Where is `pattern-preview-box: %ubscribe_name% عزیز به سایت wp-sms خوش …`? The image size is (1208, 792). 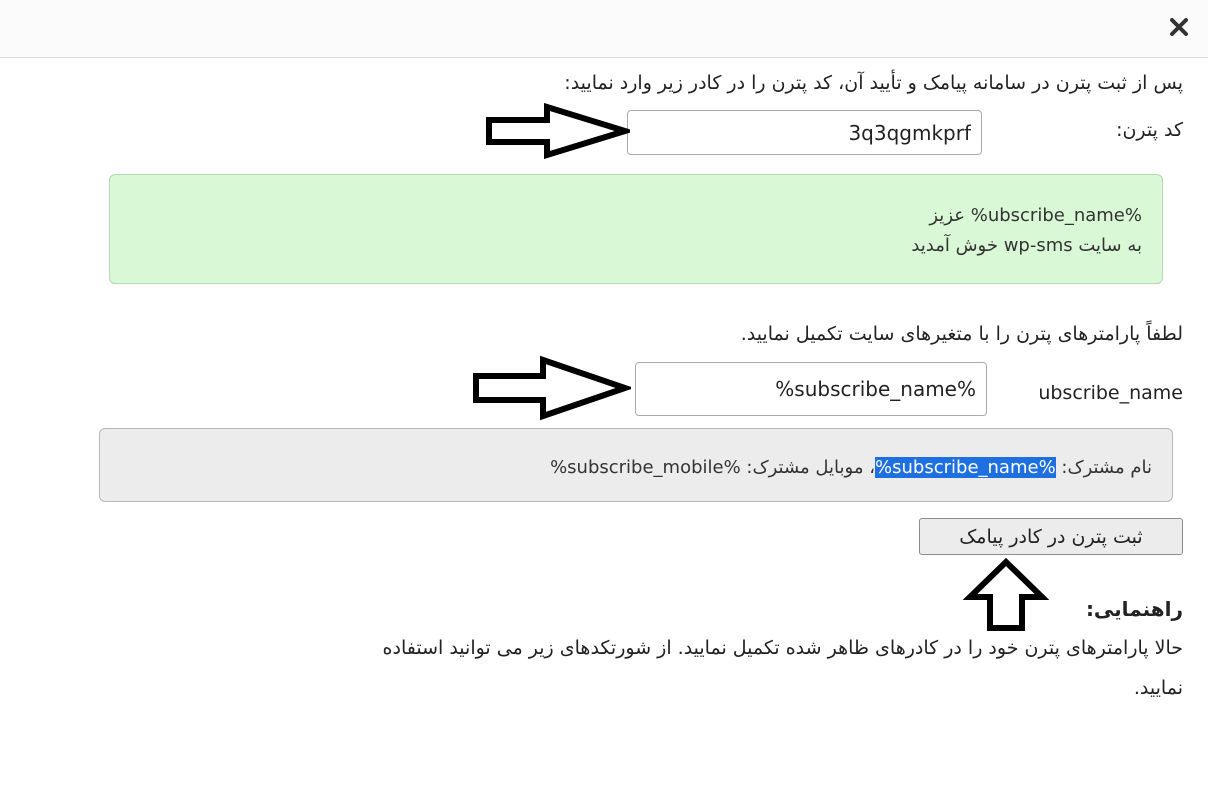
pattern-preview-box: %ubscribe_name% عزیز به سایت wp-sms خوش … is located at coordinates (636, 229).